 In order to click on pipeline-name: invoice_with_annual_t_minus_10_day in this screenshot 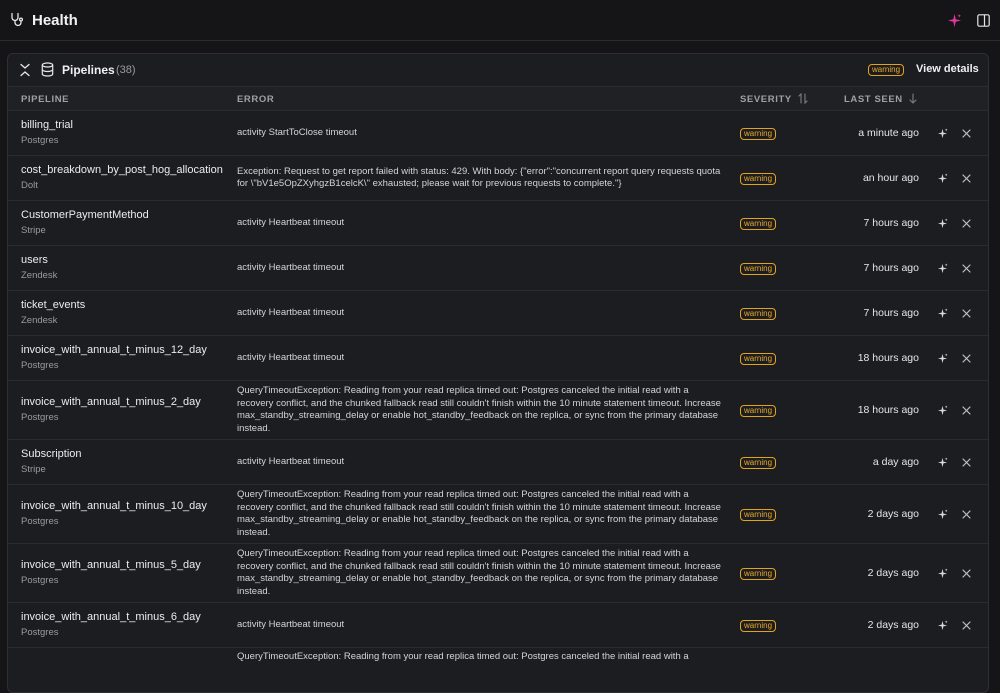, I will do `click(114, 506)`.